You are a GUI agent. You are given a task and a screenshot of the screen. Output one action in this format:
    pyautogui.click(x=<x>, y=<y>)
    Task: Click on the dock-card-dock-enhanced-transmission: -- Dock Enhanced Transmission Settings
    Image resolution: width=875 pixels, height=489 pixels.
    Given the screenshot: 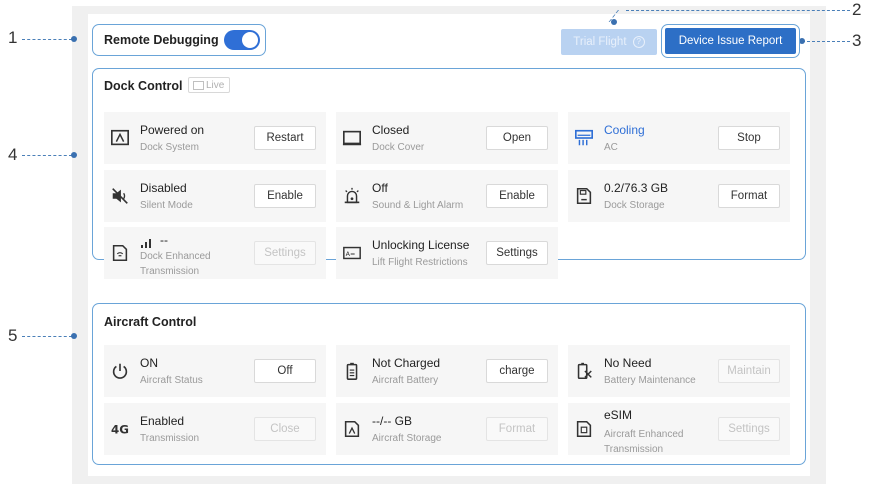 What is the action you would take?
    pyautogui.click(x=215, y=253)
    